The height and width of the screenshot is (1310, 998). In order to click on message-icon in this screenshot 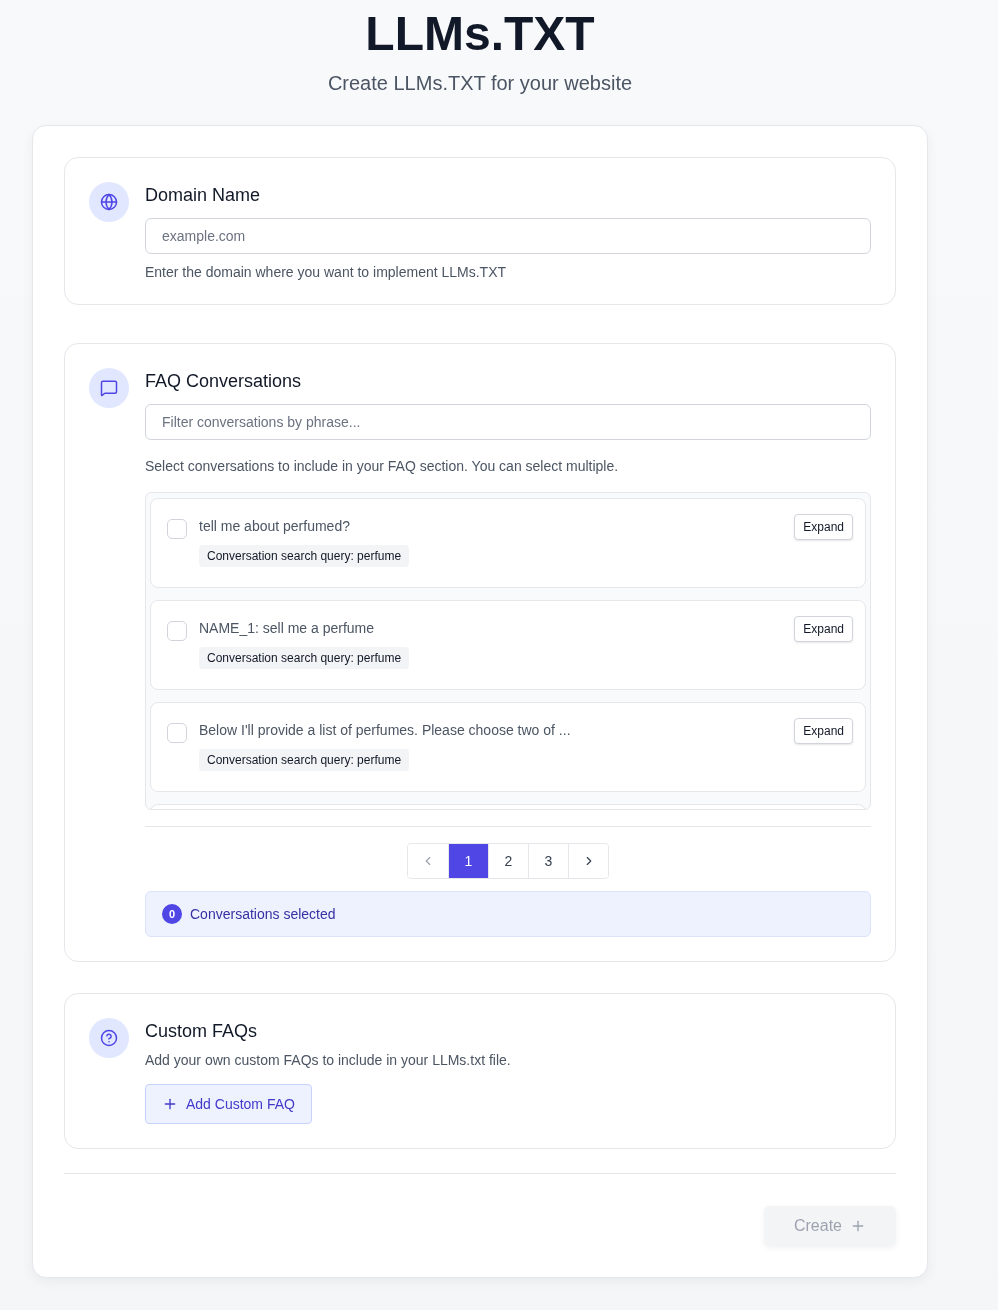, I will do `click(109, 388)`.